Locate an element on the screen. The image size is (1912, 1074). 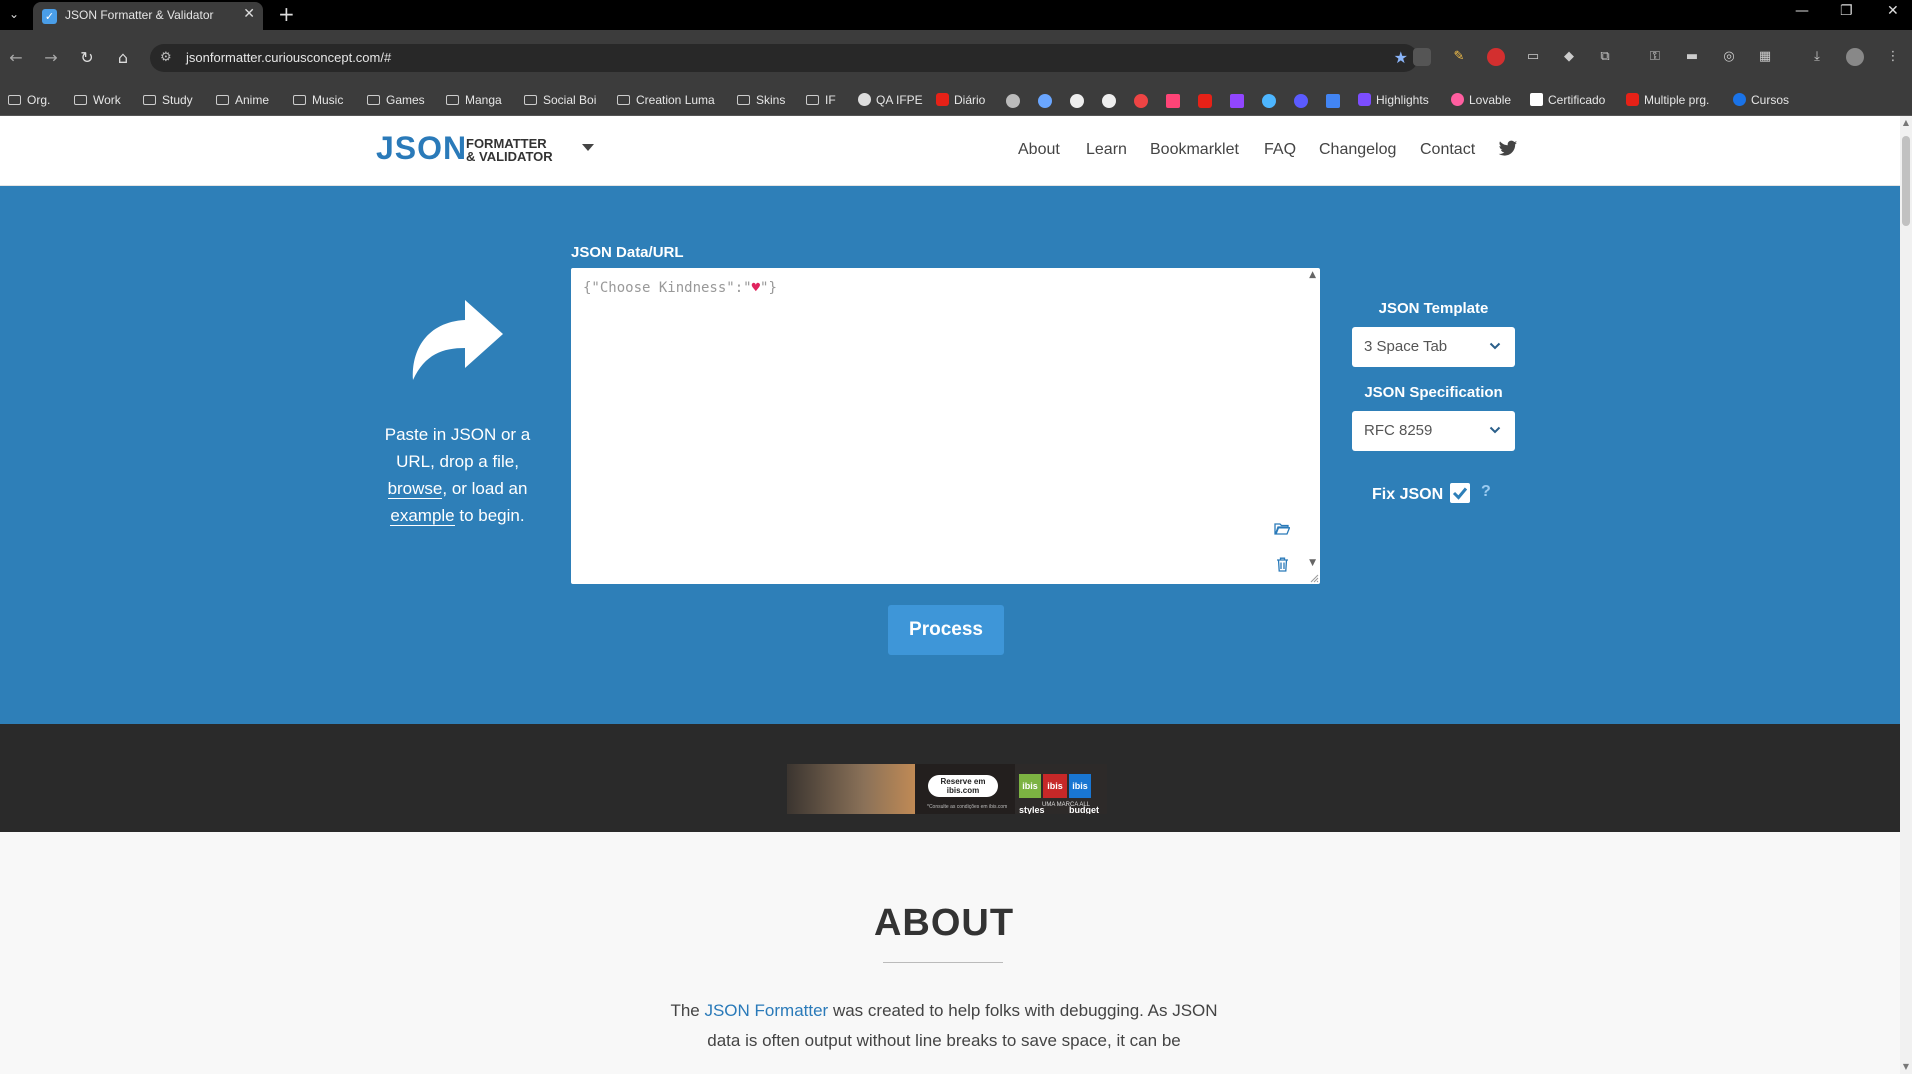
nav-contact: Contact is located at coordinates (1447, 150).